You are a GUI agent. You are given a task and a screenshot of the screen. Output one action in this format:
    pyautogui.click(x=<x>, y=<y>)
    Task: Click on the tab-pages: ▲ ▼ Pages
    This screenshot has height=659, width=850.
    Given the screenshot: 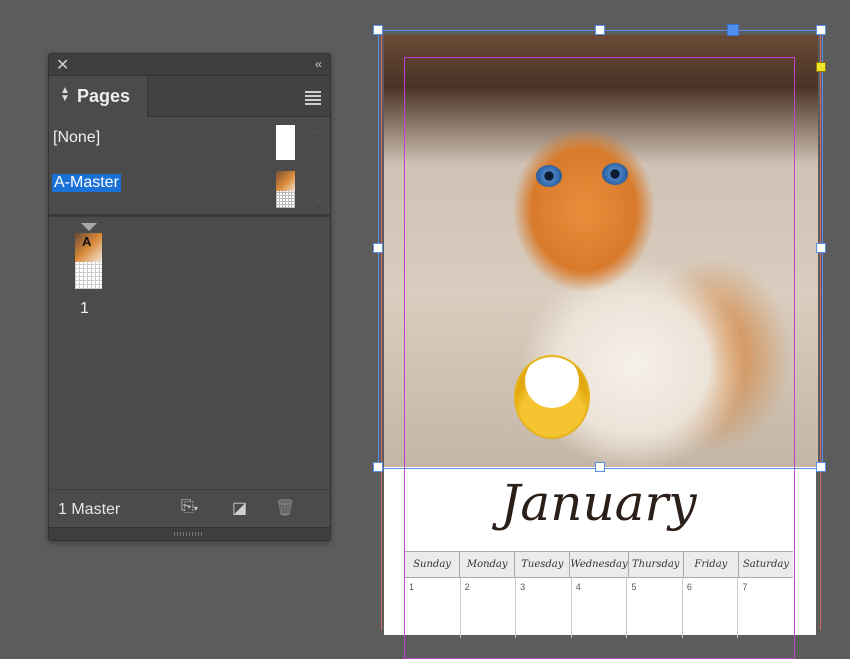 What is the action you would take?
    pyautogui.click(x=98, y=96)
    